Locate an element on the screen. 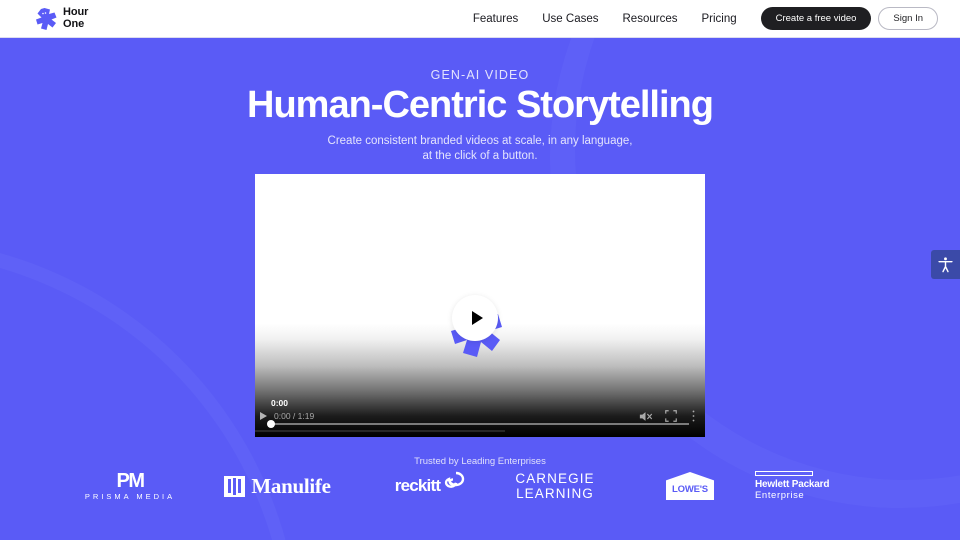  lowes-house-icon: LOWE'S is located at coordinates (690, 486).